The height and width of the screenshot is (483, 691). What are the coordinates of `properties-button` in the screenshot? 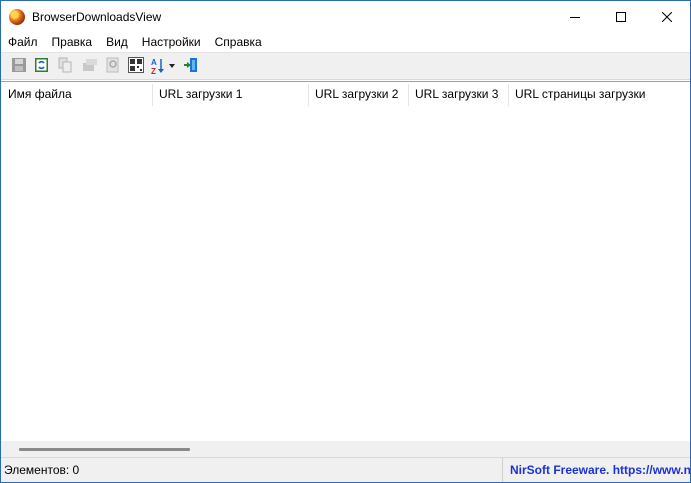 It's located at (91, 66).